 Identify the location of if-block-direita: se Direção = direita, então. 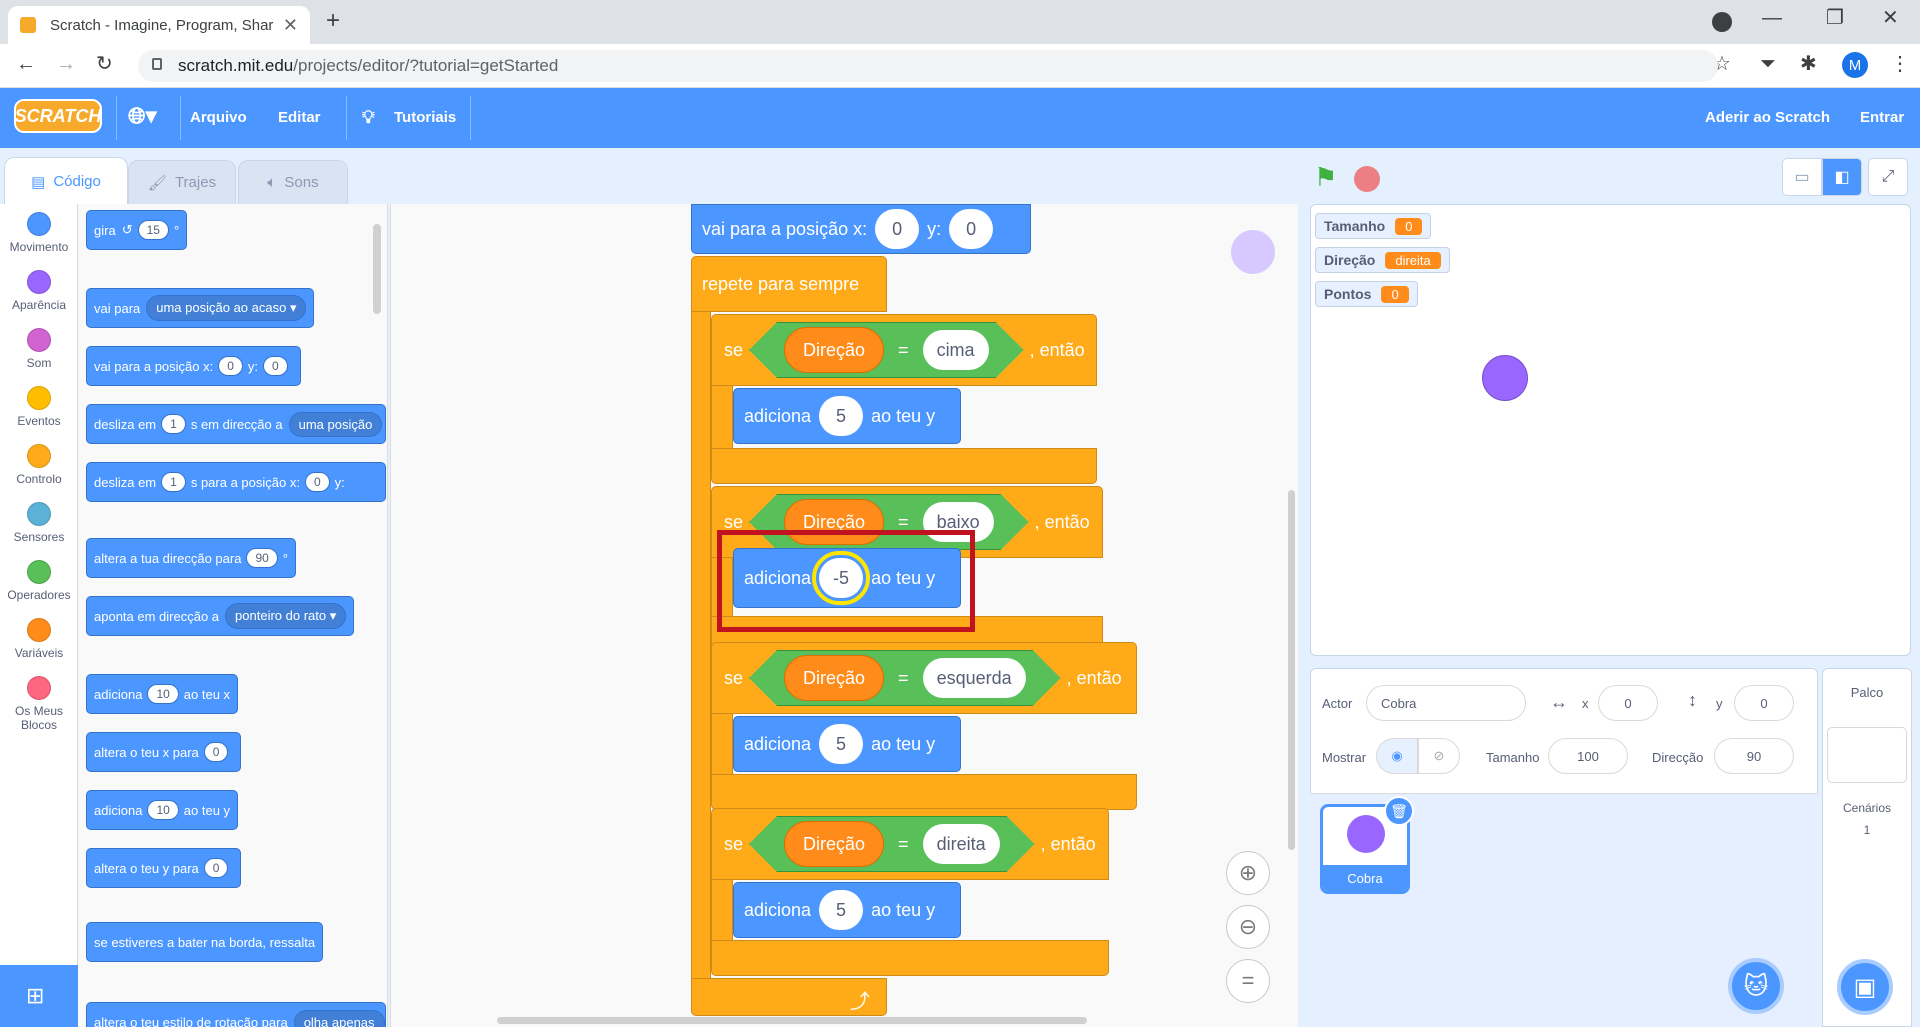
(910, 844).